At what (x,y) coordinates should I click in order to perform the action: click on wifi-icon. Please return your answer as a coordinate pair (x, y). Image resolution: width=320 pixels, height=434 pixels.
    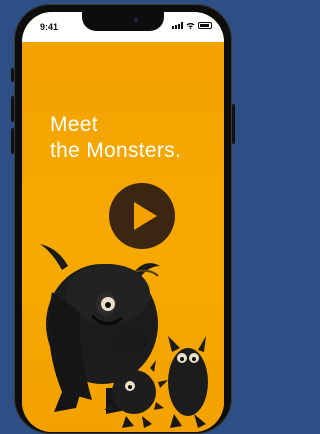
    Looking at the image, I should click on (190, 25).